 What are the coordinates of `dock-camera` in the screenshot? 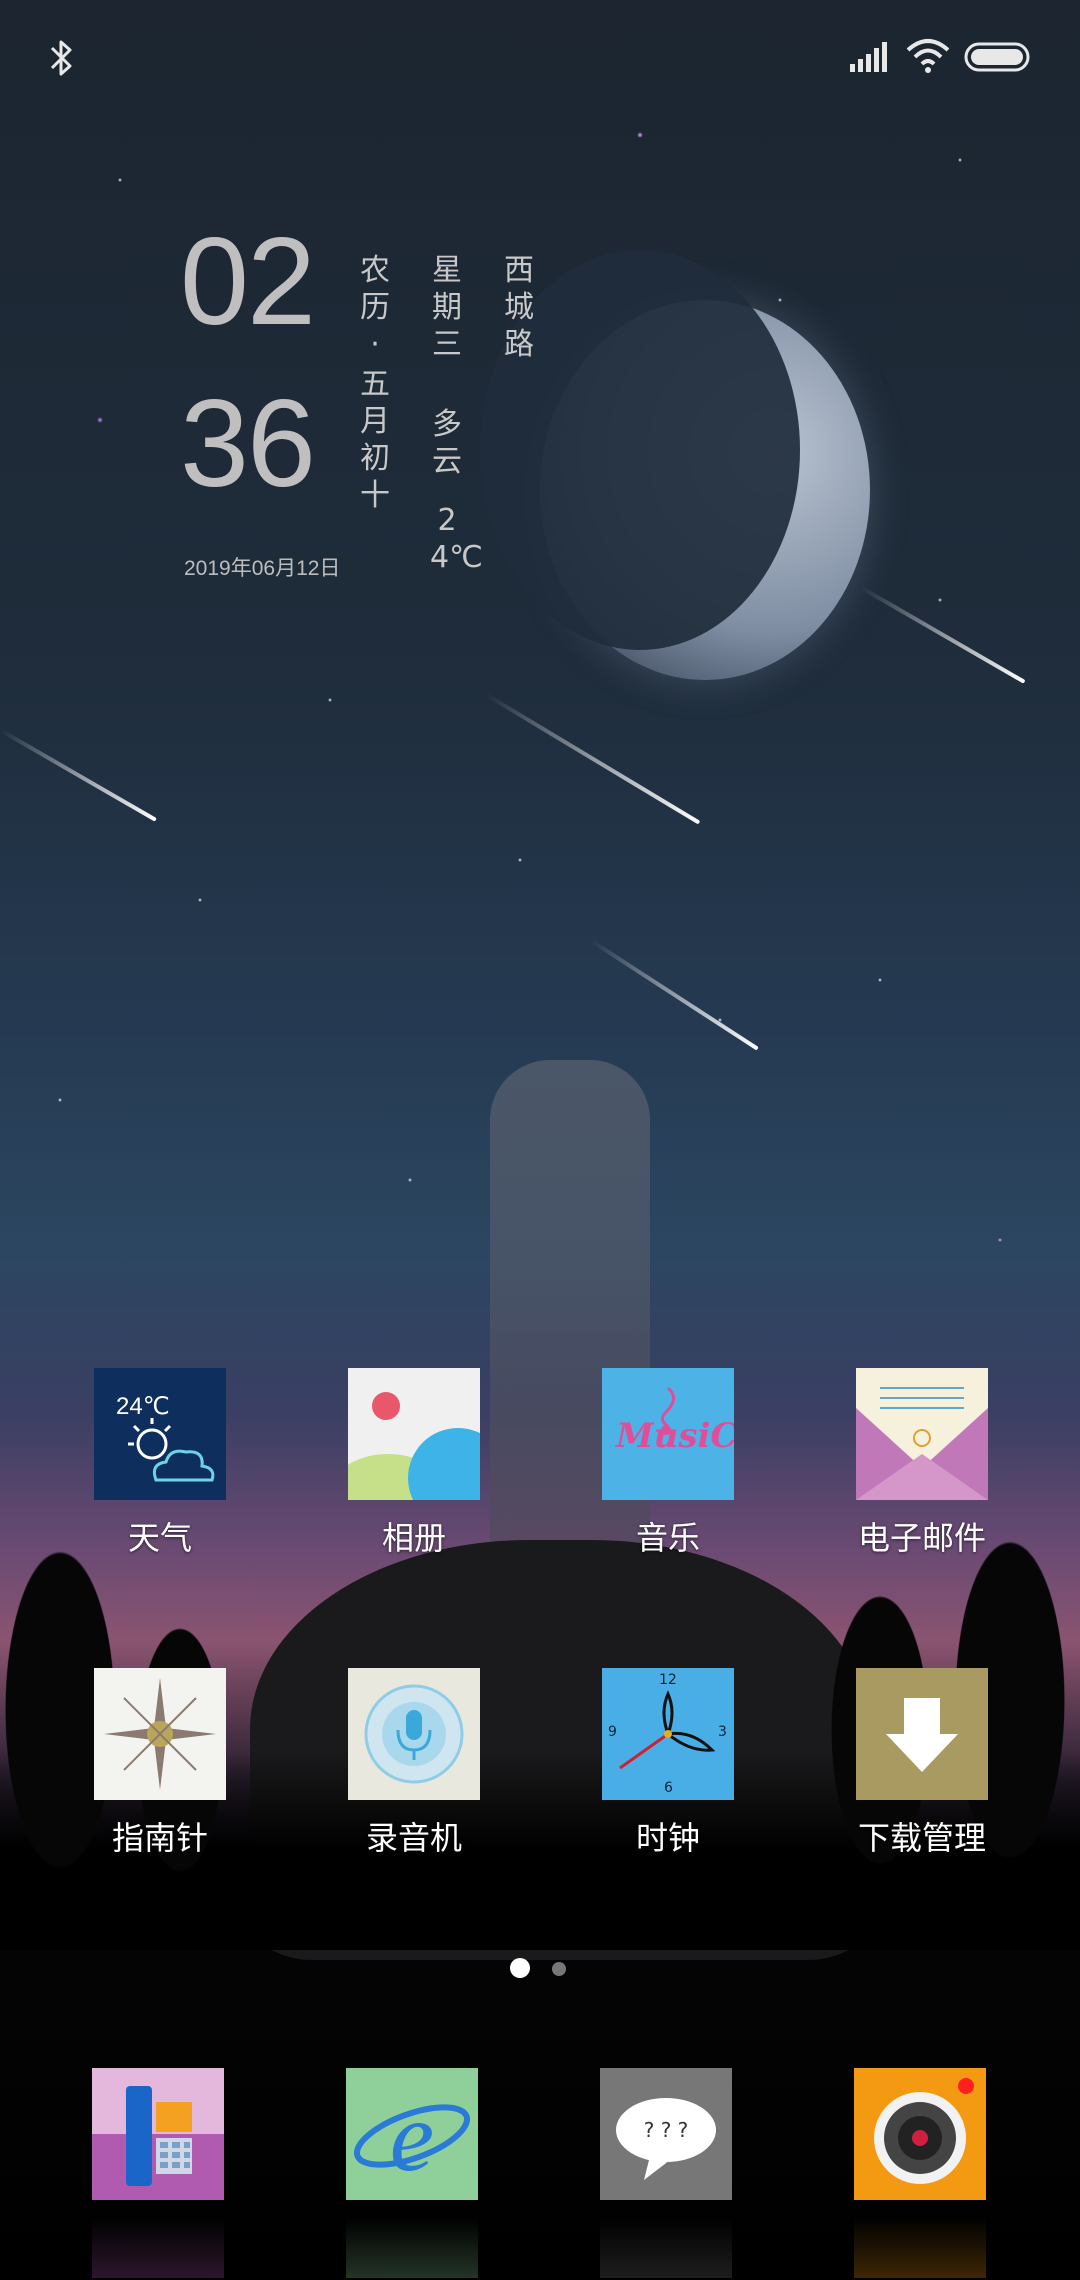 It's located at (920, 2173).